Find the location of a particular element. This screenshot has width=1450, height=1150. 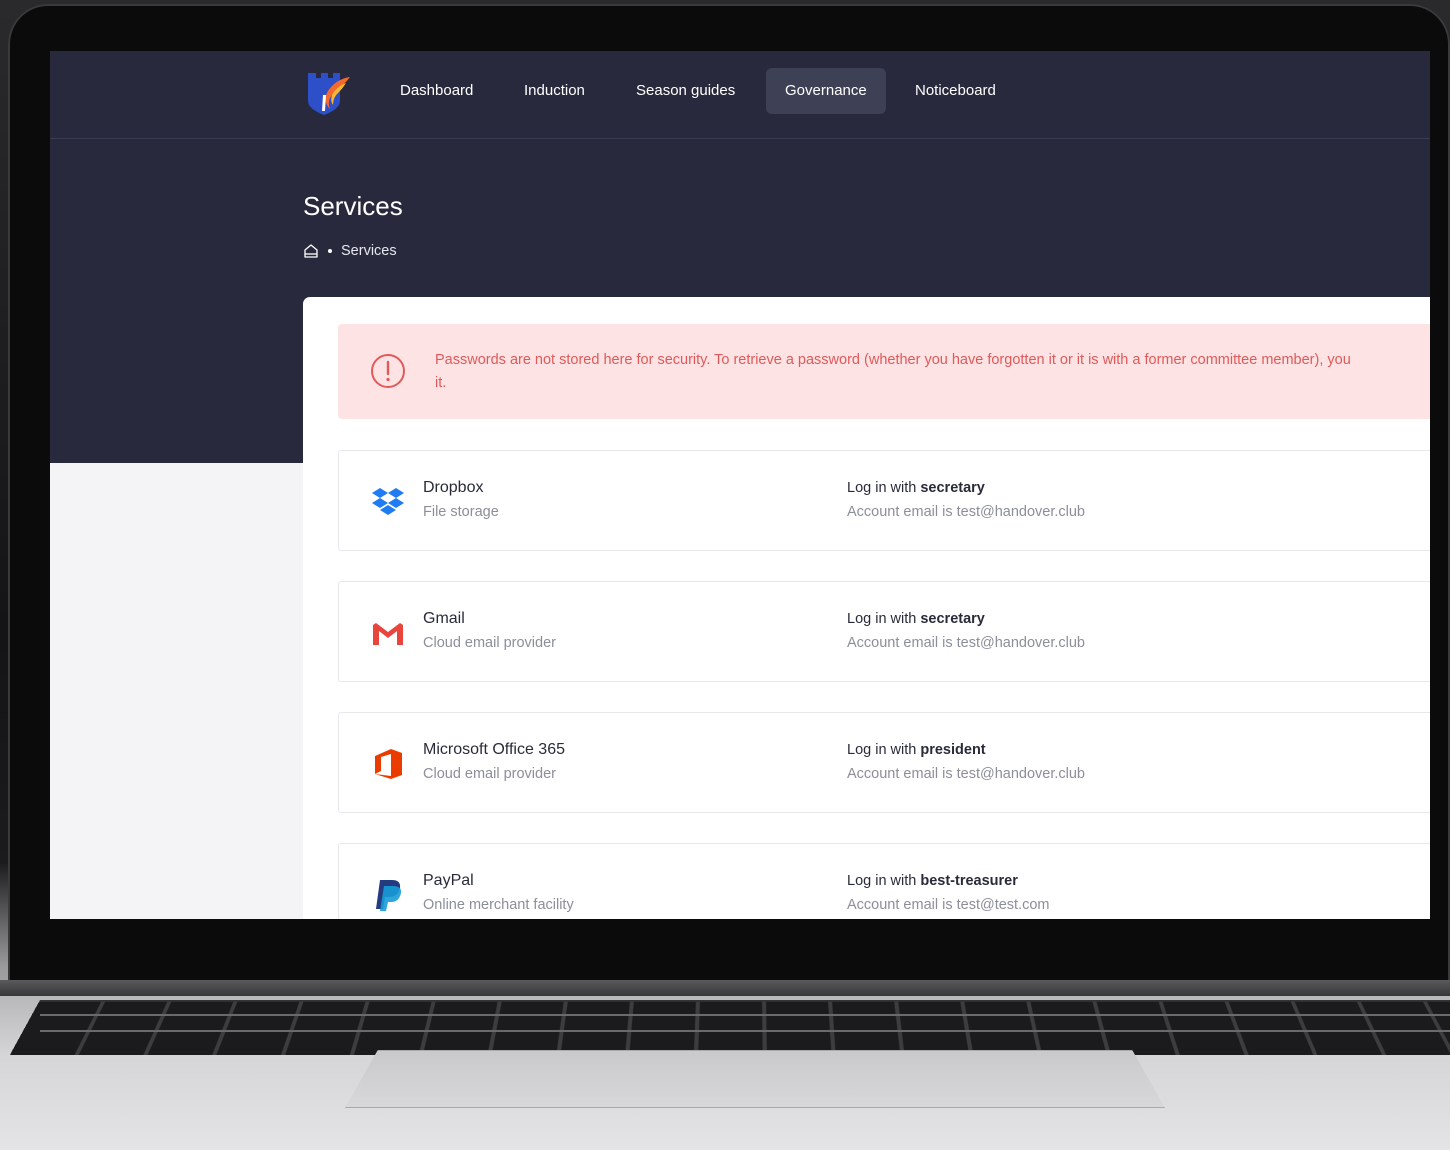

paypal-icon is located at coordinates (389, 895).